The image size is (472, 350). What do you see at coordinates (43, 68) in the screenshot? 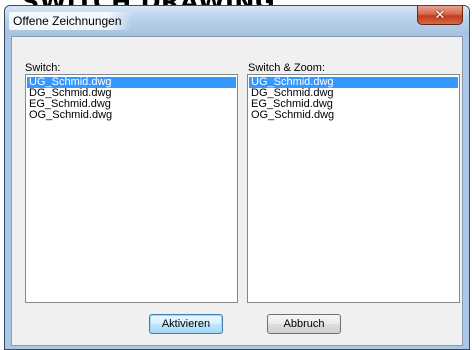
I see `switch-list-label: Switch:` at bounding box center [43, 68].